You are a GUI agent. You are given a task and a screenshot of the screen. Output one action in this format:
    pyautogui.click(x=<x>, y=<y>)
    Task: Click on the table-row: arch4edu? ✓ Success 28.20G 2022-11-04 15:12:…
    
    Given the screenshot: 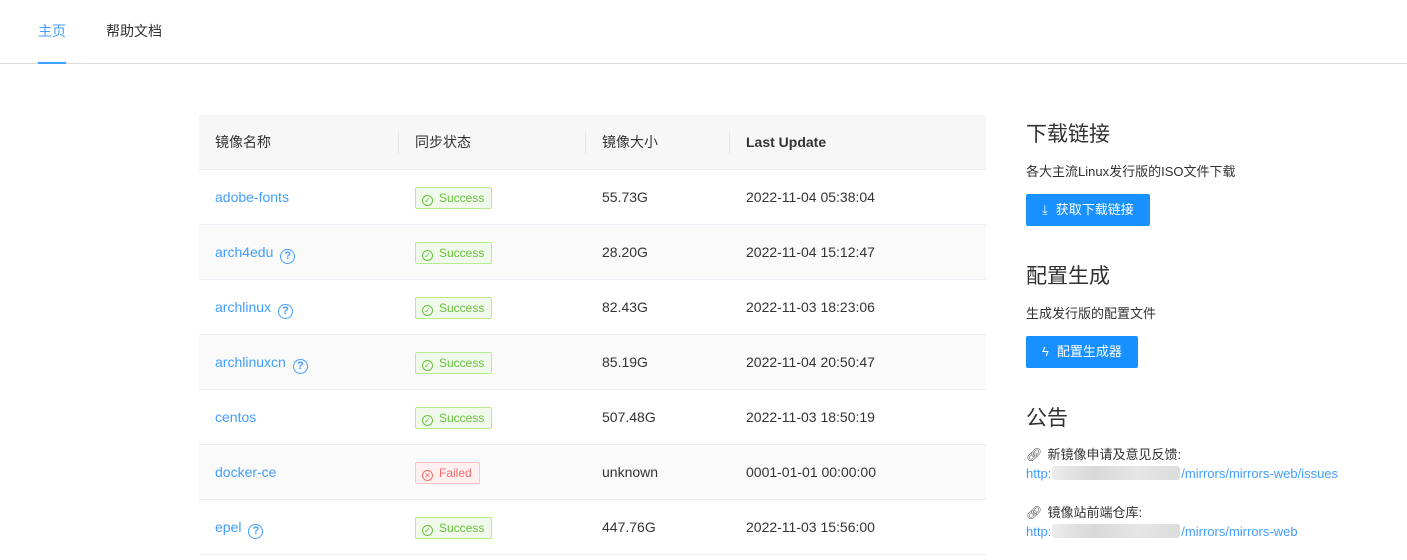 What is the action you would take?
    pyautogui.click(x=592, y=252)
    